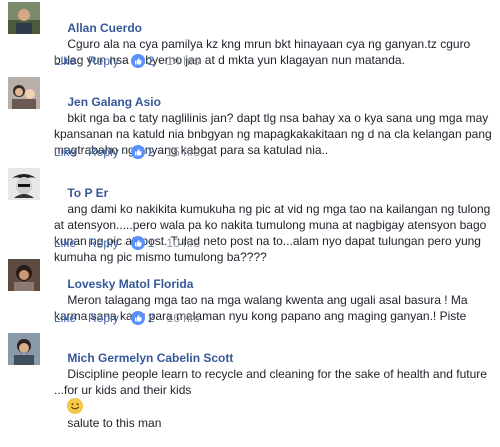 The image size is (500, 447). I want to click on comment-author: Allan Cuerdo, so click(104, 28).